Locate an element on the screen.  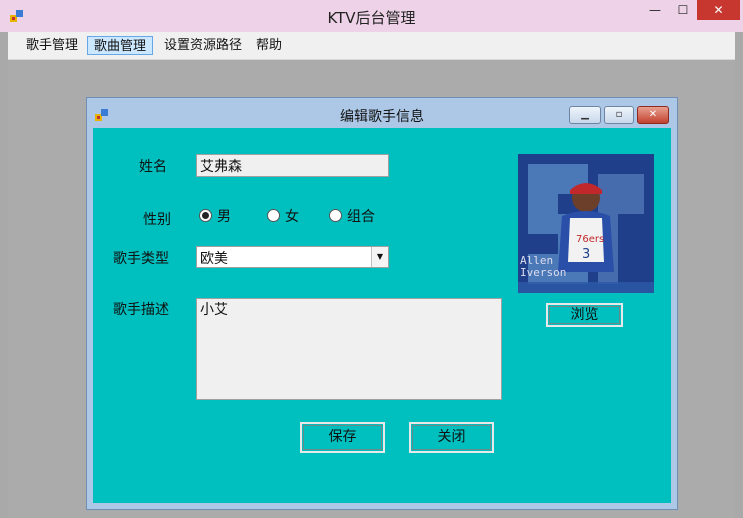
radio-checked-icon is located at coordinates (205, 215).